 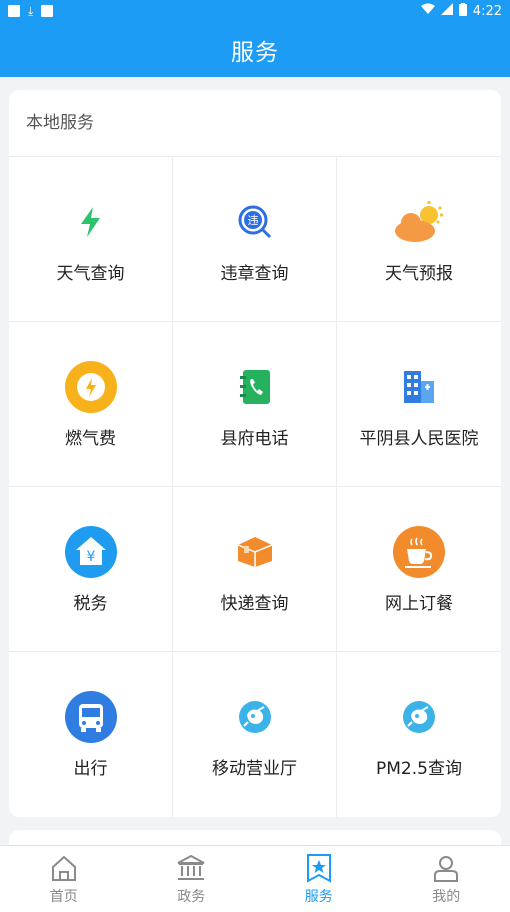 I want to click on service-mobile-hall: 移动营业厅, so click(x=255, y=734).